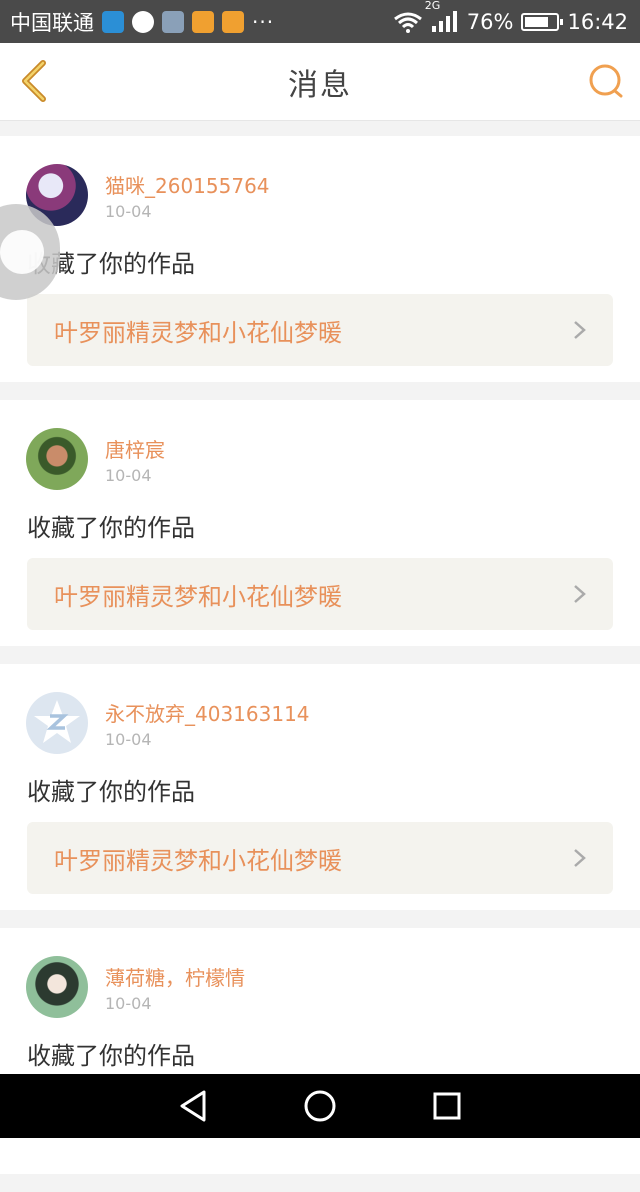  Describe the element at coordinates (542, 21) in the screenshot. I see `battery-icon` at that location.